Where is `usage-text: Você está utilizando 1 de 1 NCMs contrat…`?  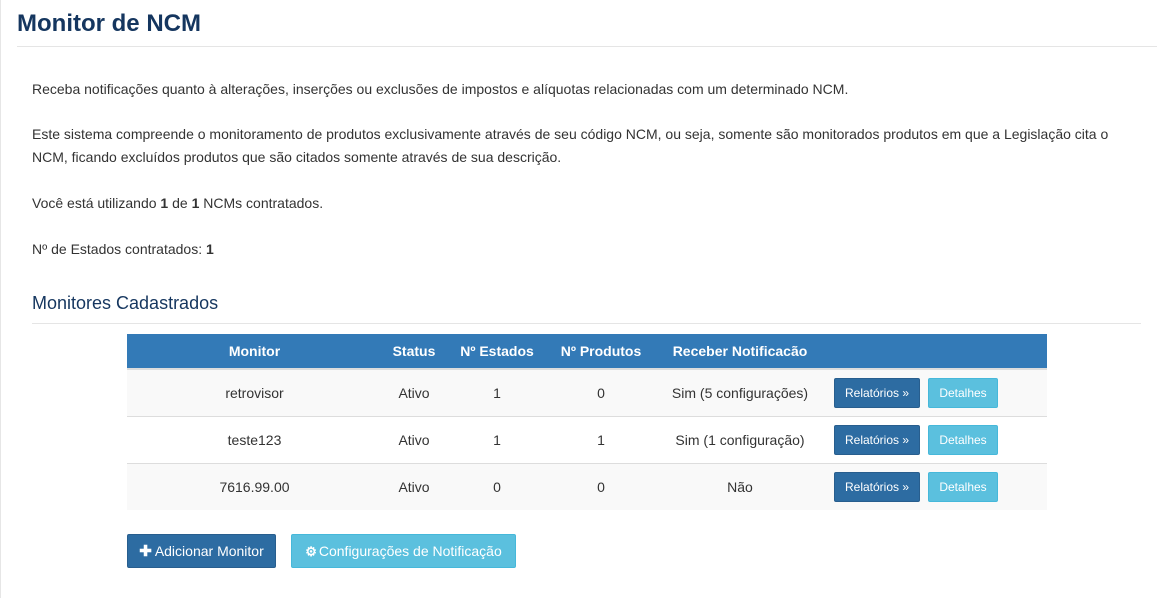
usage-text: Você está utilizando 1 de 1 NCMs contrat… is located at coordinates (582, 203).